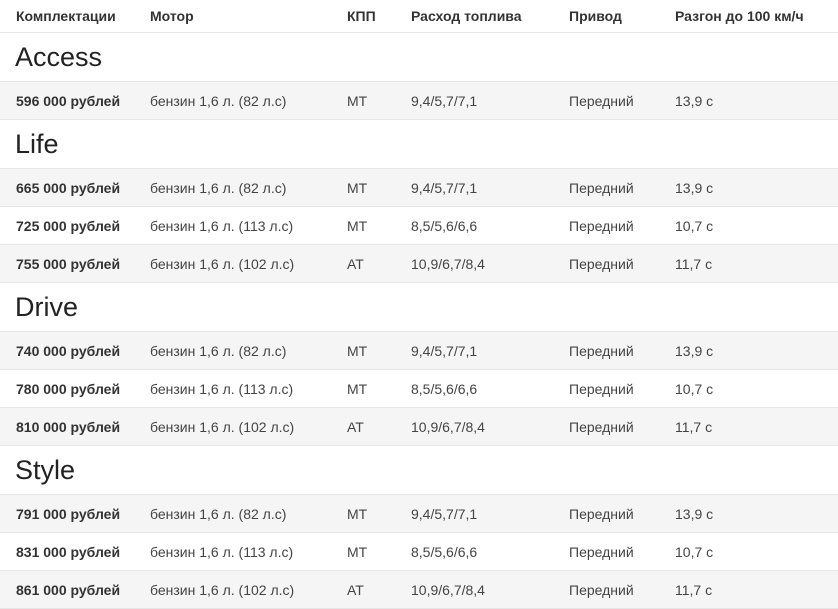 The height and width of the screenshot is (609, 838). Describe the element at coordinates (68, 187) in the screenshot. I see `price-cell: 665 000 рублей` at that location.